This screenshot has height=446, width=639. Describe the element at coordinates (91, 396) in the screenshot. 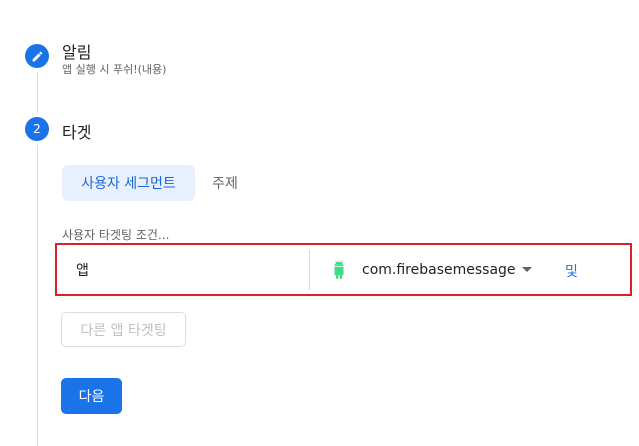

I see `next-button: 다음` at that location.